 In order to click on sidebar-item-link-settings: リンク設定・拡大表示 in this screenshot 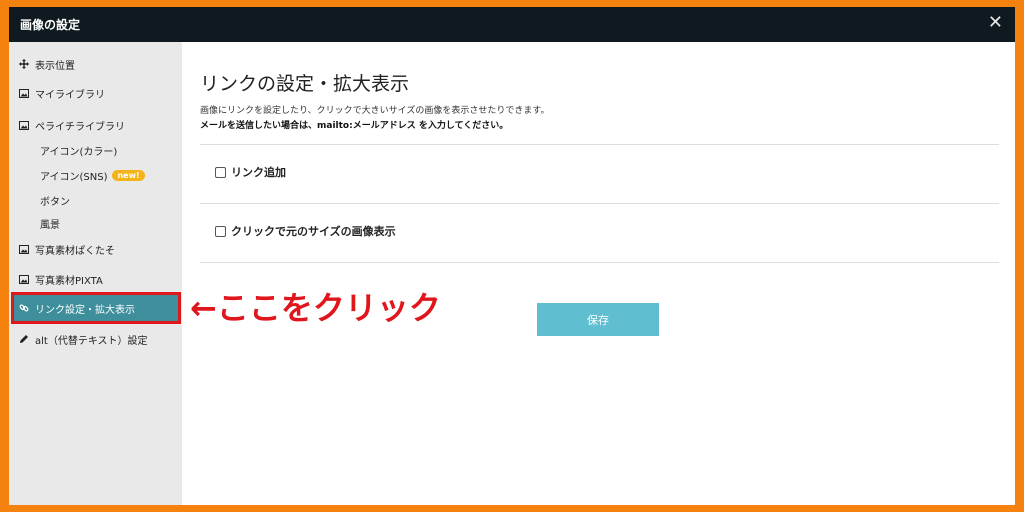, I will do `click(96, 308)`.